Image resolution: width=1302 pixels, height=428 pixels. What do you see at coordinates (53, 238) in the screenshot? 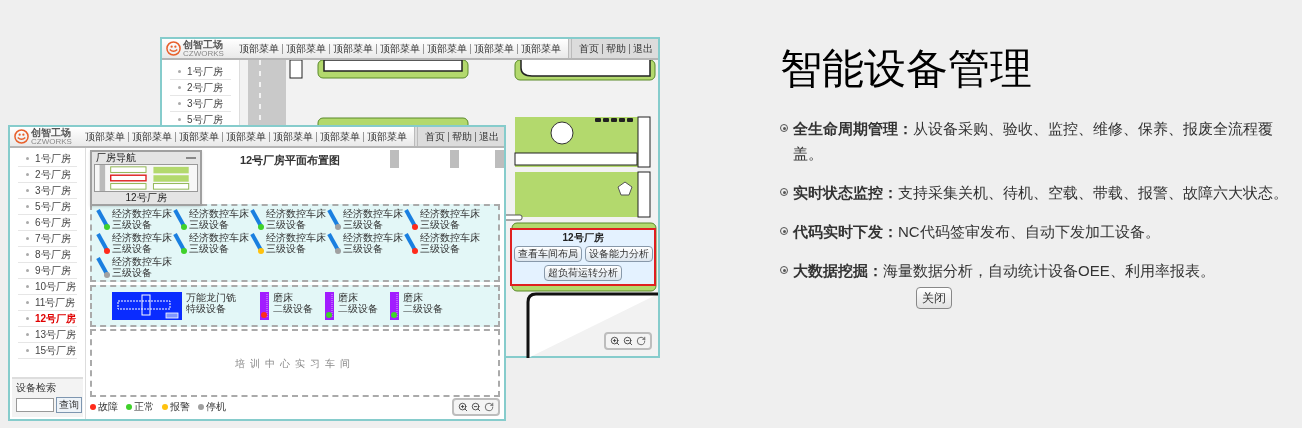
I see `sidebar-item: 7号厂房` at bounding box center [53, 238].